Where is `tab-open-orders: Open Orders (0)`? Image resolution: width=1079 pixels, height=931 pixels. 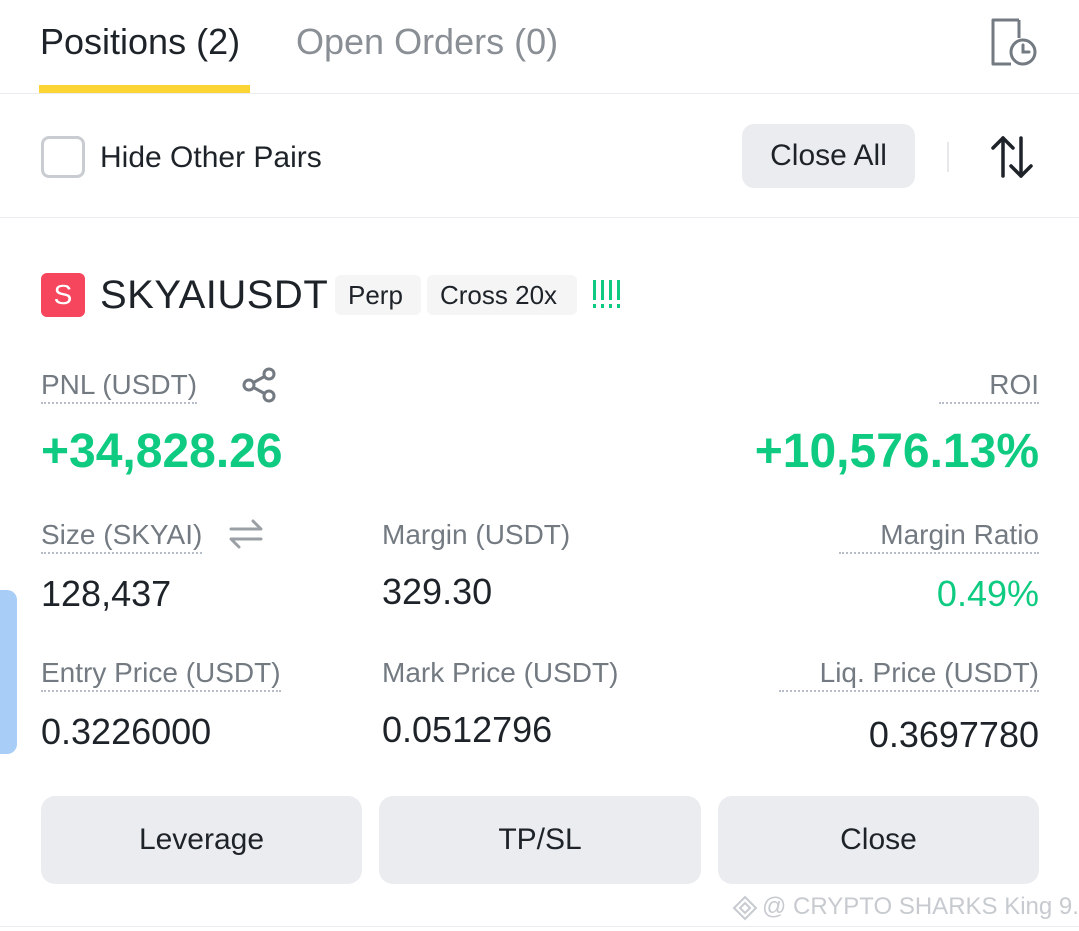 tab-open-orders: Open Orders (0) is located at coordinates (427, 42).